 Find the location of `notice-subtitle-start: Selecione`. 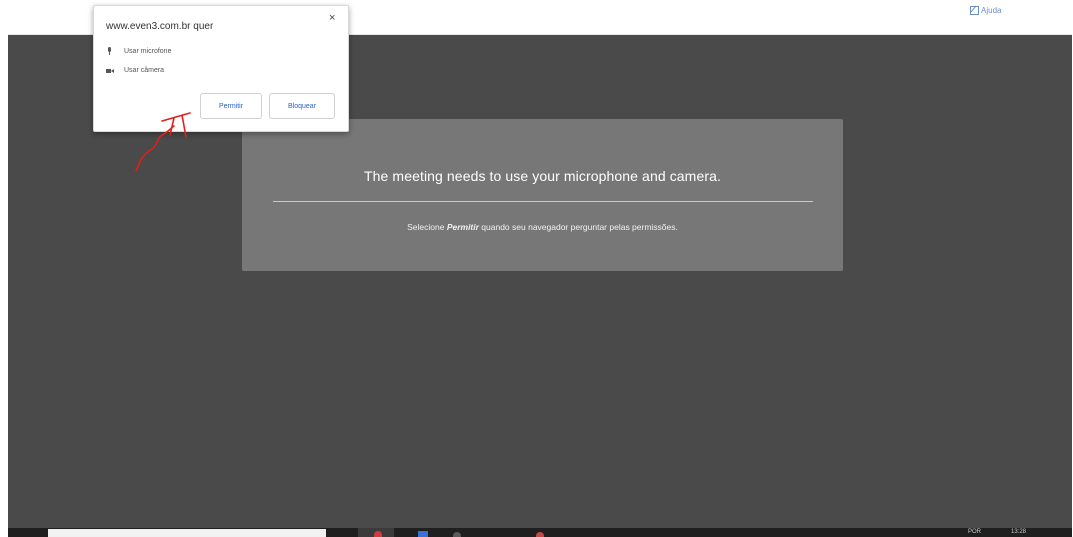

notice-subtitle-start: Selecione is located at coordinates (427, 227).